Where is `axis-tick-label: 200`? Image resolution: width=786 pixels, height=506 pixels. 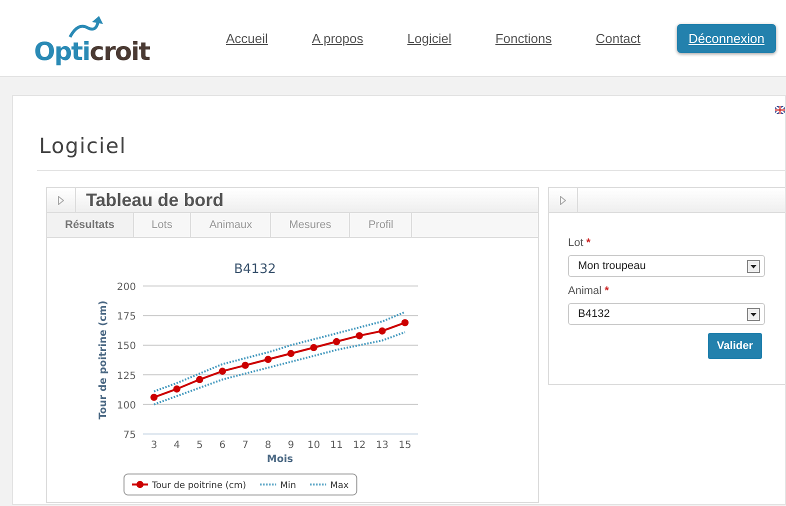 axis-tick-label: 200 is located at coordinates (126, 288).